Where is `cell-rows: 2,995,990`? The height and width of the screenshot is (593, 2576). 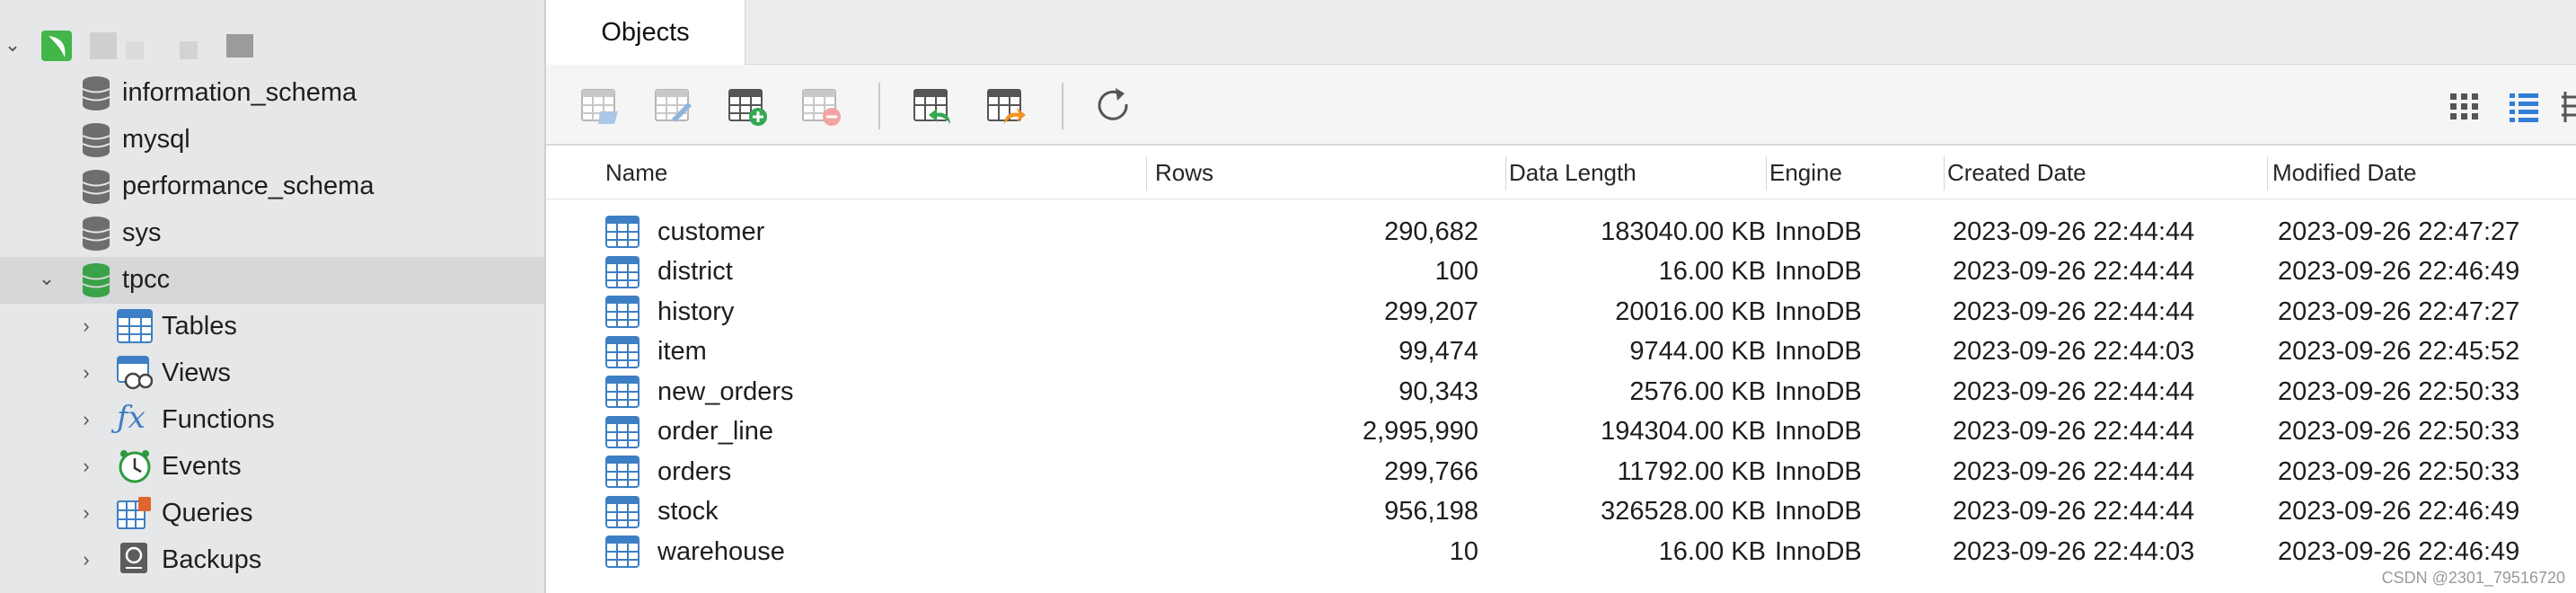
cell-rows: 2,995,990 is located at coordinates (1420, 431).